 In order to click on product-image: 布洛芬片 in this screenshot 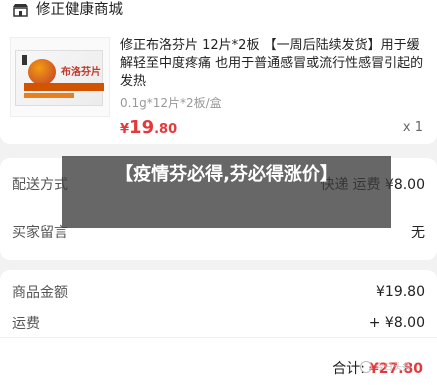, I will do `click(60, 77)`.